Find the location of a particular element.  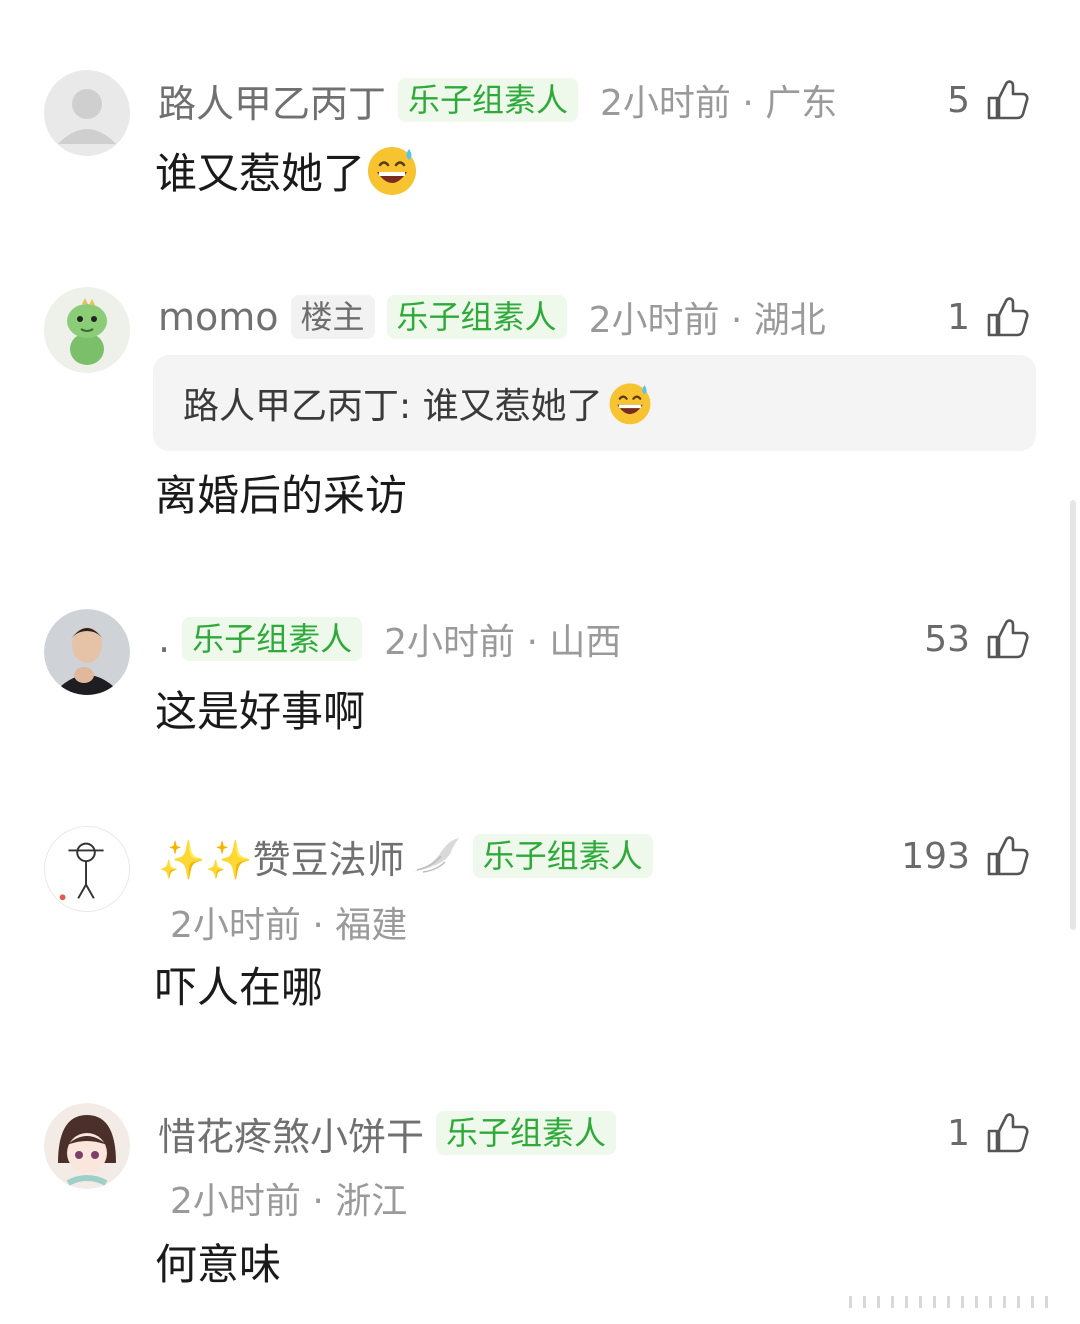

username: momo is located at coordinates (218, 317).